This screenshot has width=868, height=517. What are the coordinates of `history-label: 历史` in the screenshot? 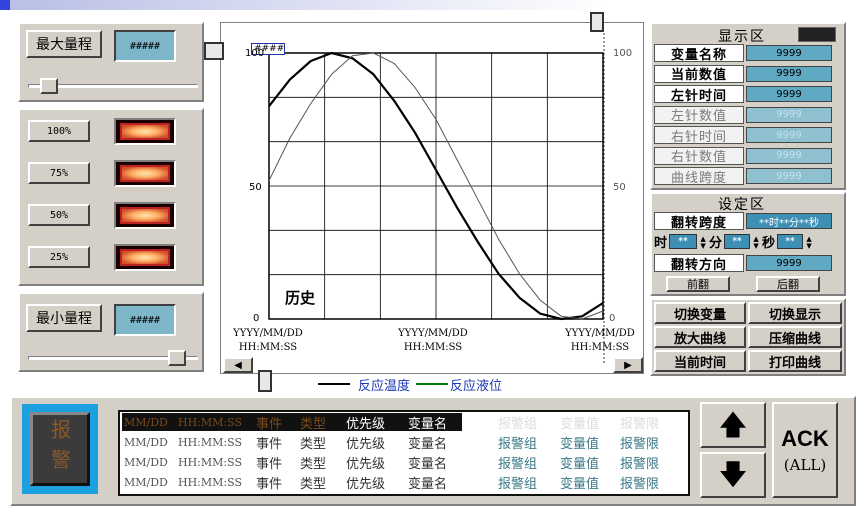 It's located at (300, 298).